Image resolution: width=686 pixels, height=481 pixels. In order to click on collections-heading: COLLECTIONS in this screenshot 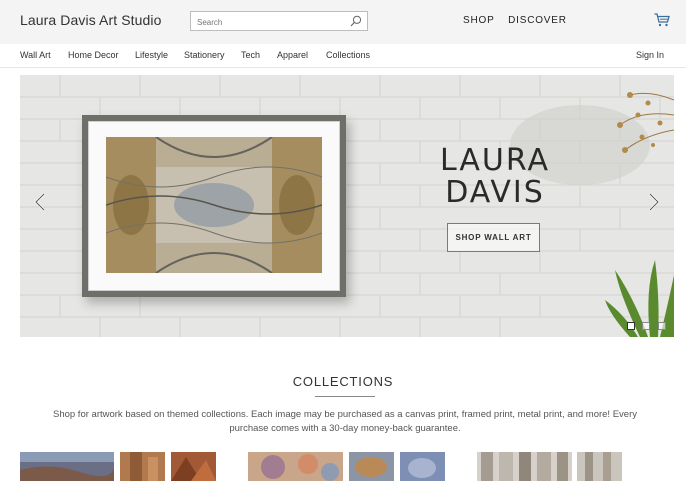, I will do `click(343, 381)`.